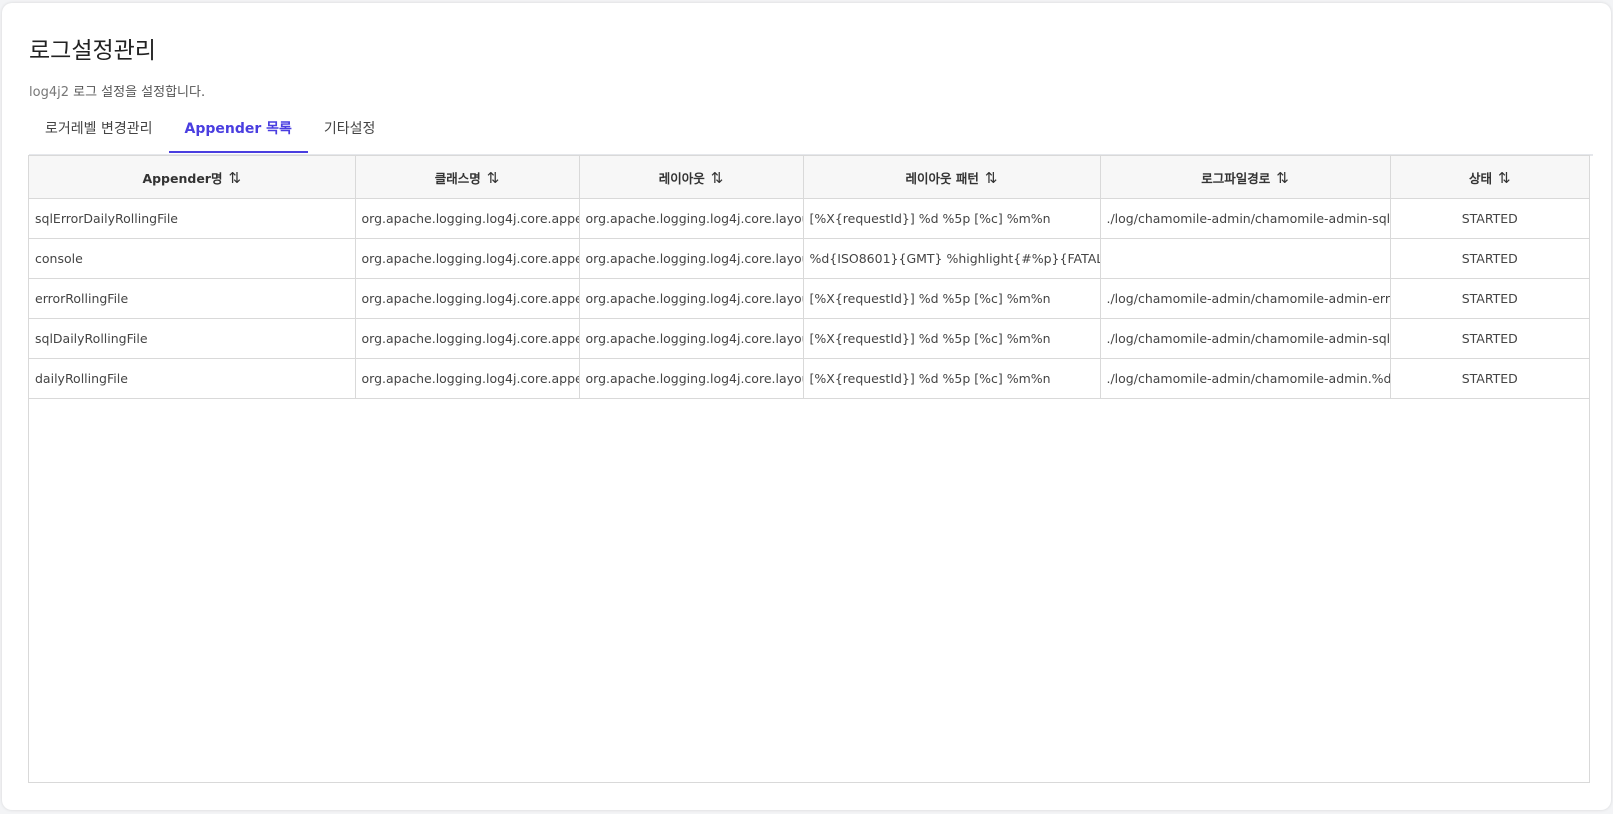 Image resolution: width=1613 pixels, height=814 pixels. Describe the element at coordinates (952, 177) in the screenshot. I see `column-header-layout-pattern: 레이아웃 패턴 ⇅` at that location.